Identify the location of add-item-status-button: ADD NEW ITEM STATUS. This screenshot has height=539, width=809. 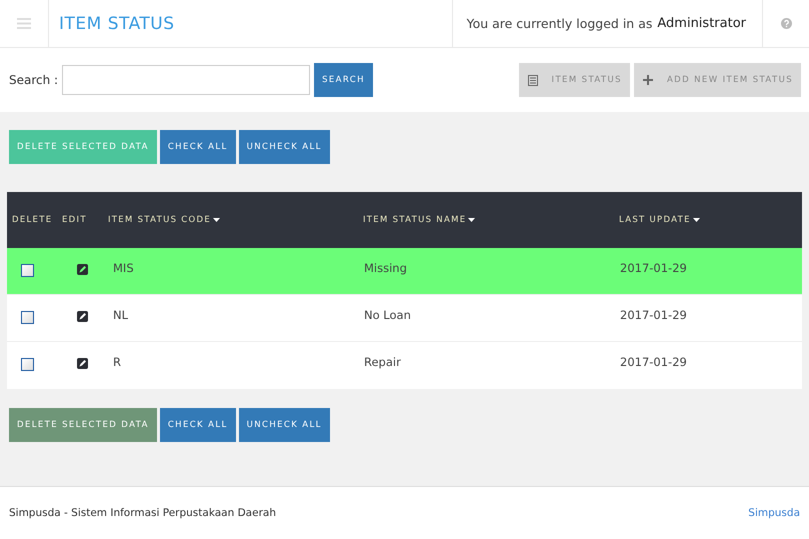
(717, 80).